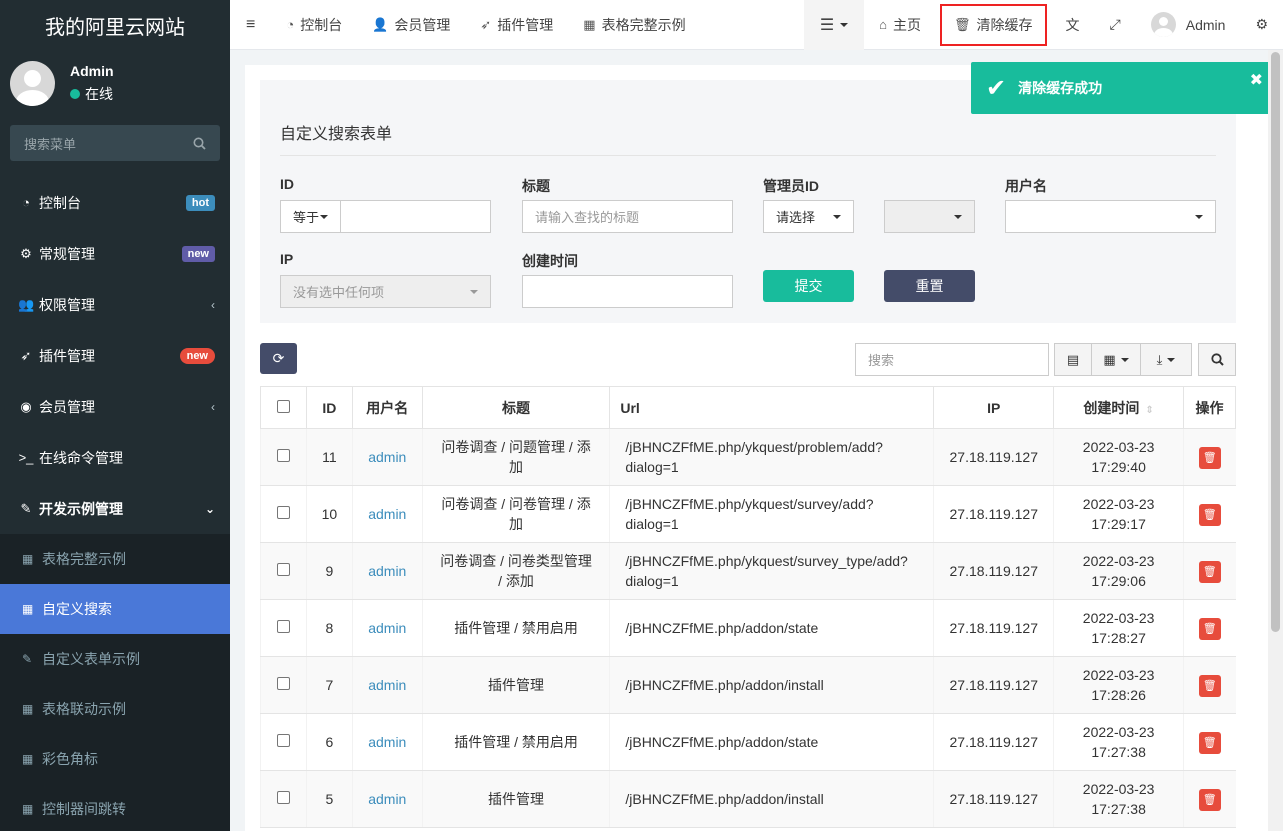 The height and width of the screenshot is (831, 1283). I want to click on submenu-item-label: 彩色角标, so click(70, 759).